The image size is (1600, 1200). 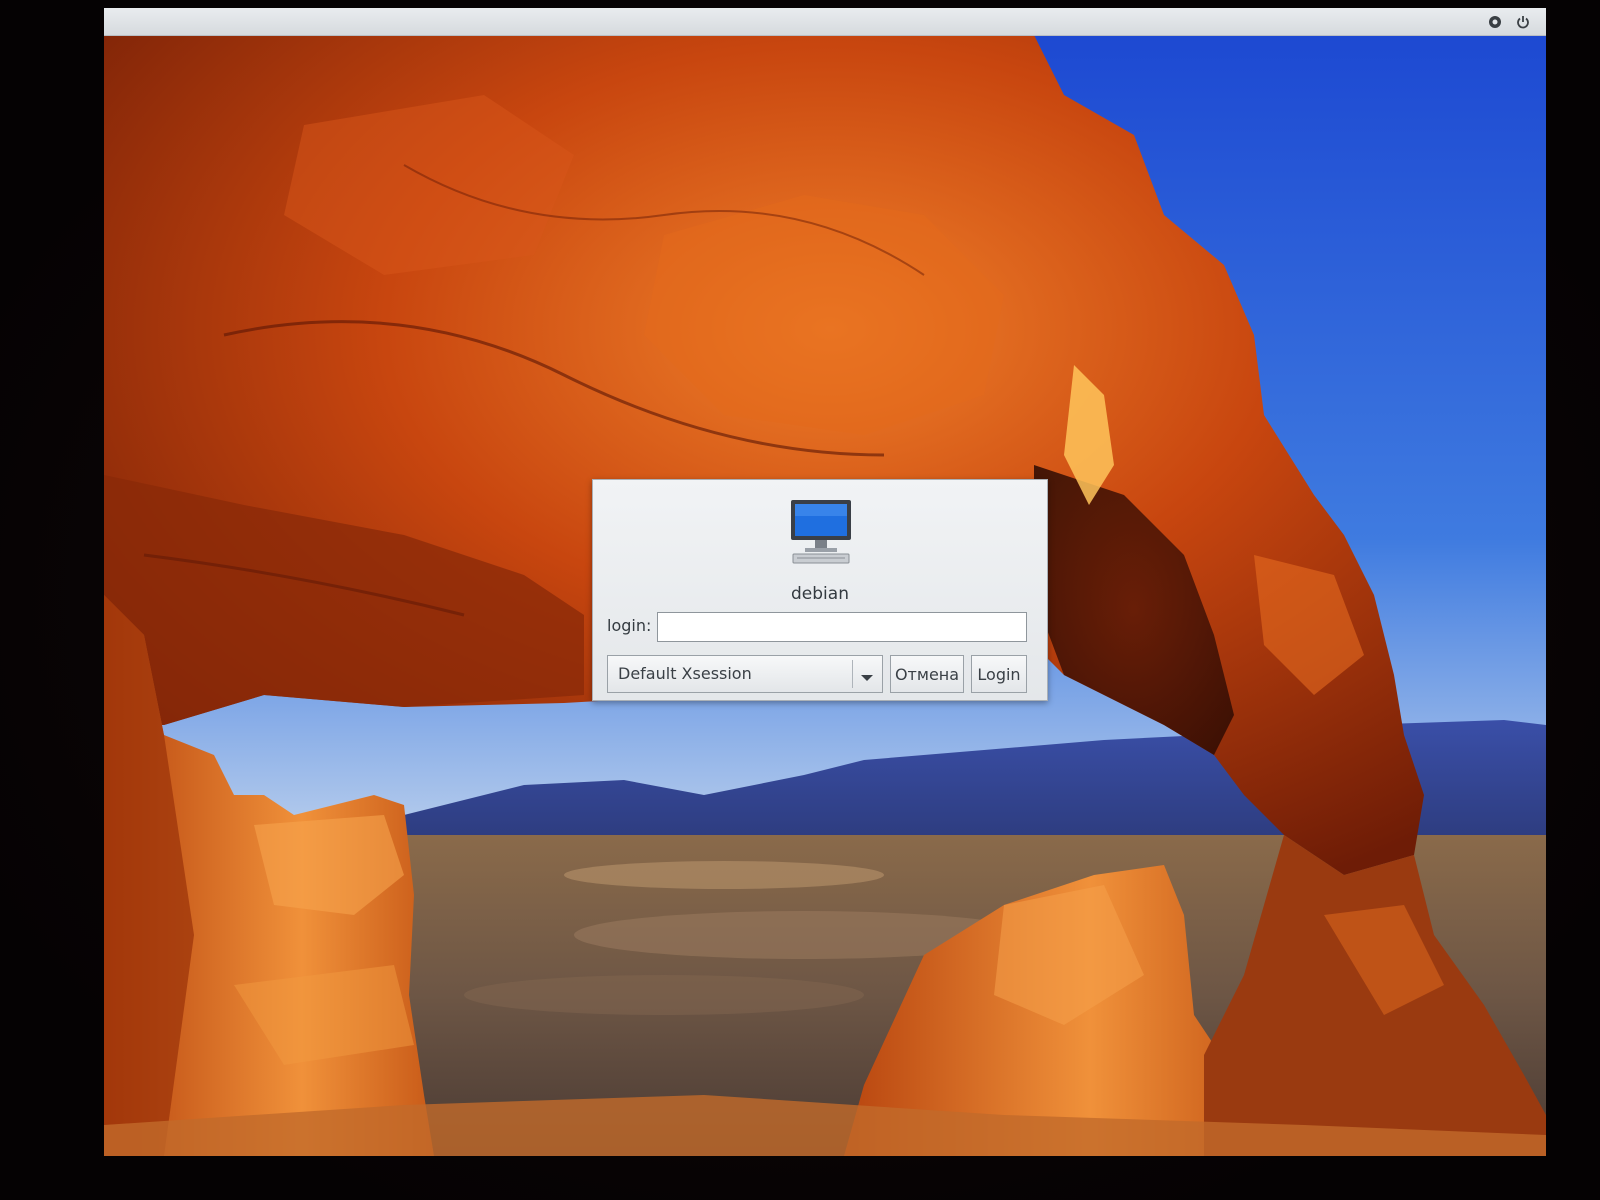 What do you see at coordinates (1523, 22) in the screenshot?
I see `power-icon` at bounding box center [1523, 22].